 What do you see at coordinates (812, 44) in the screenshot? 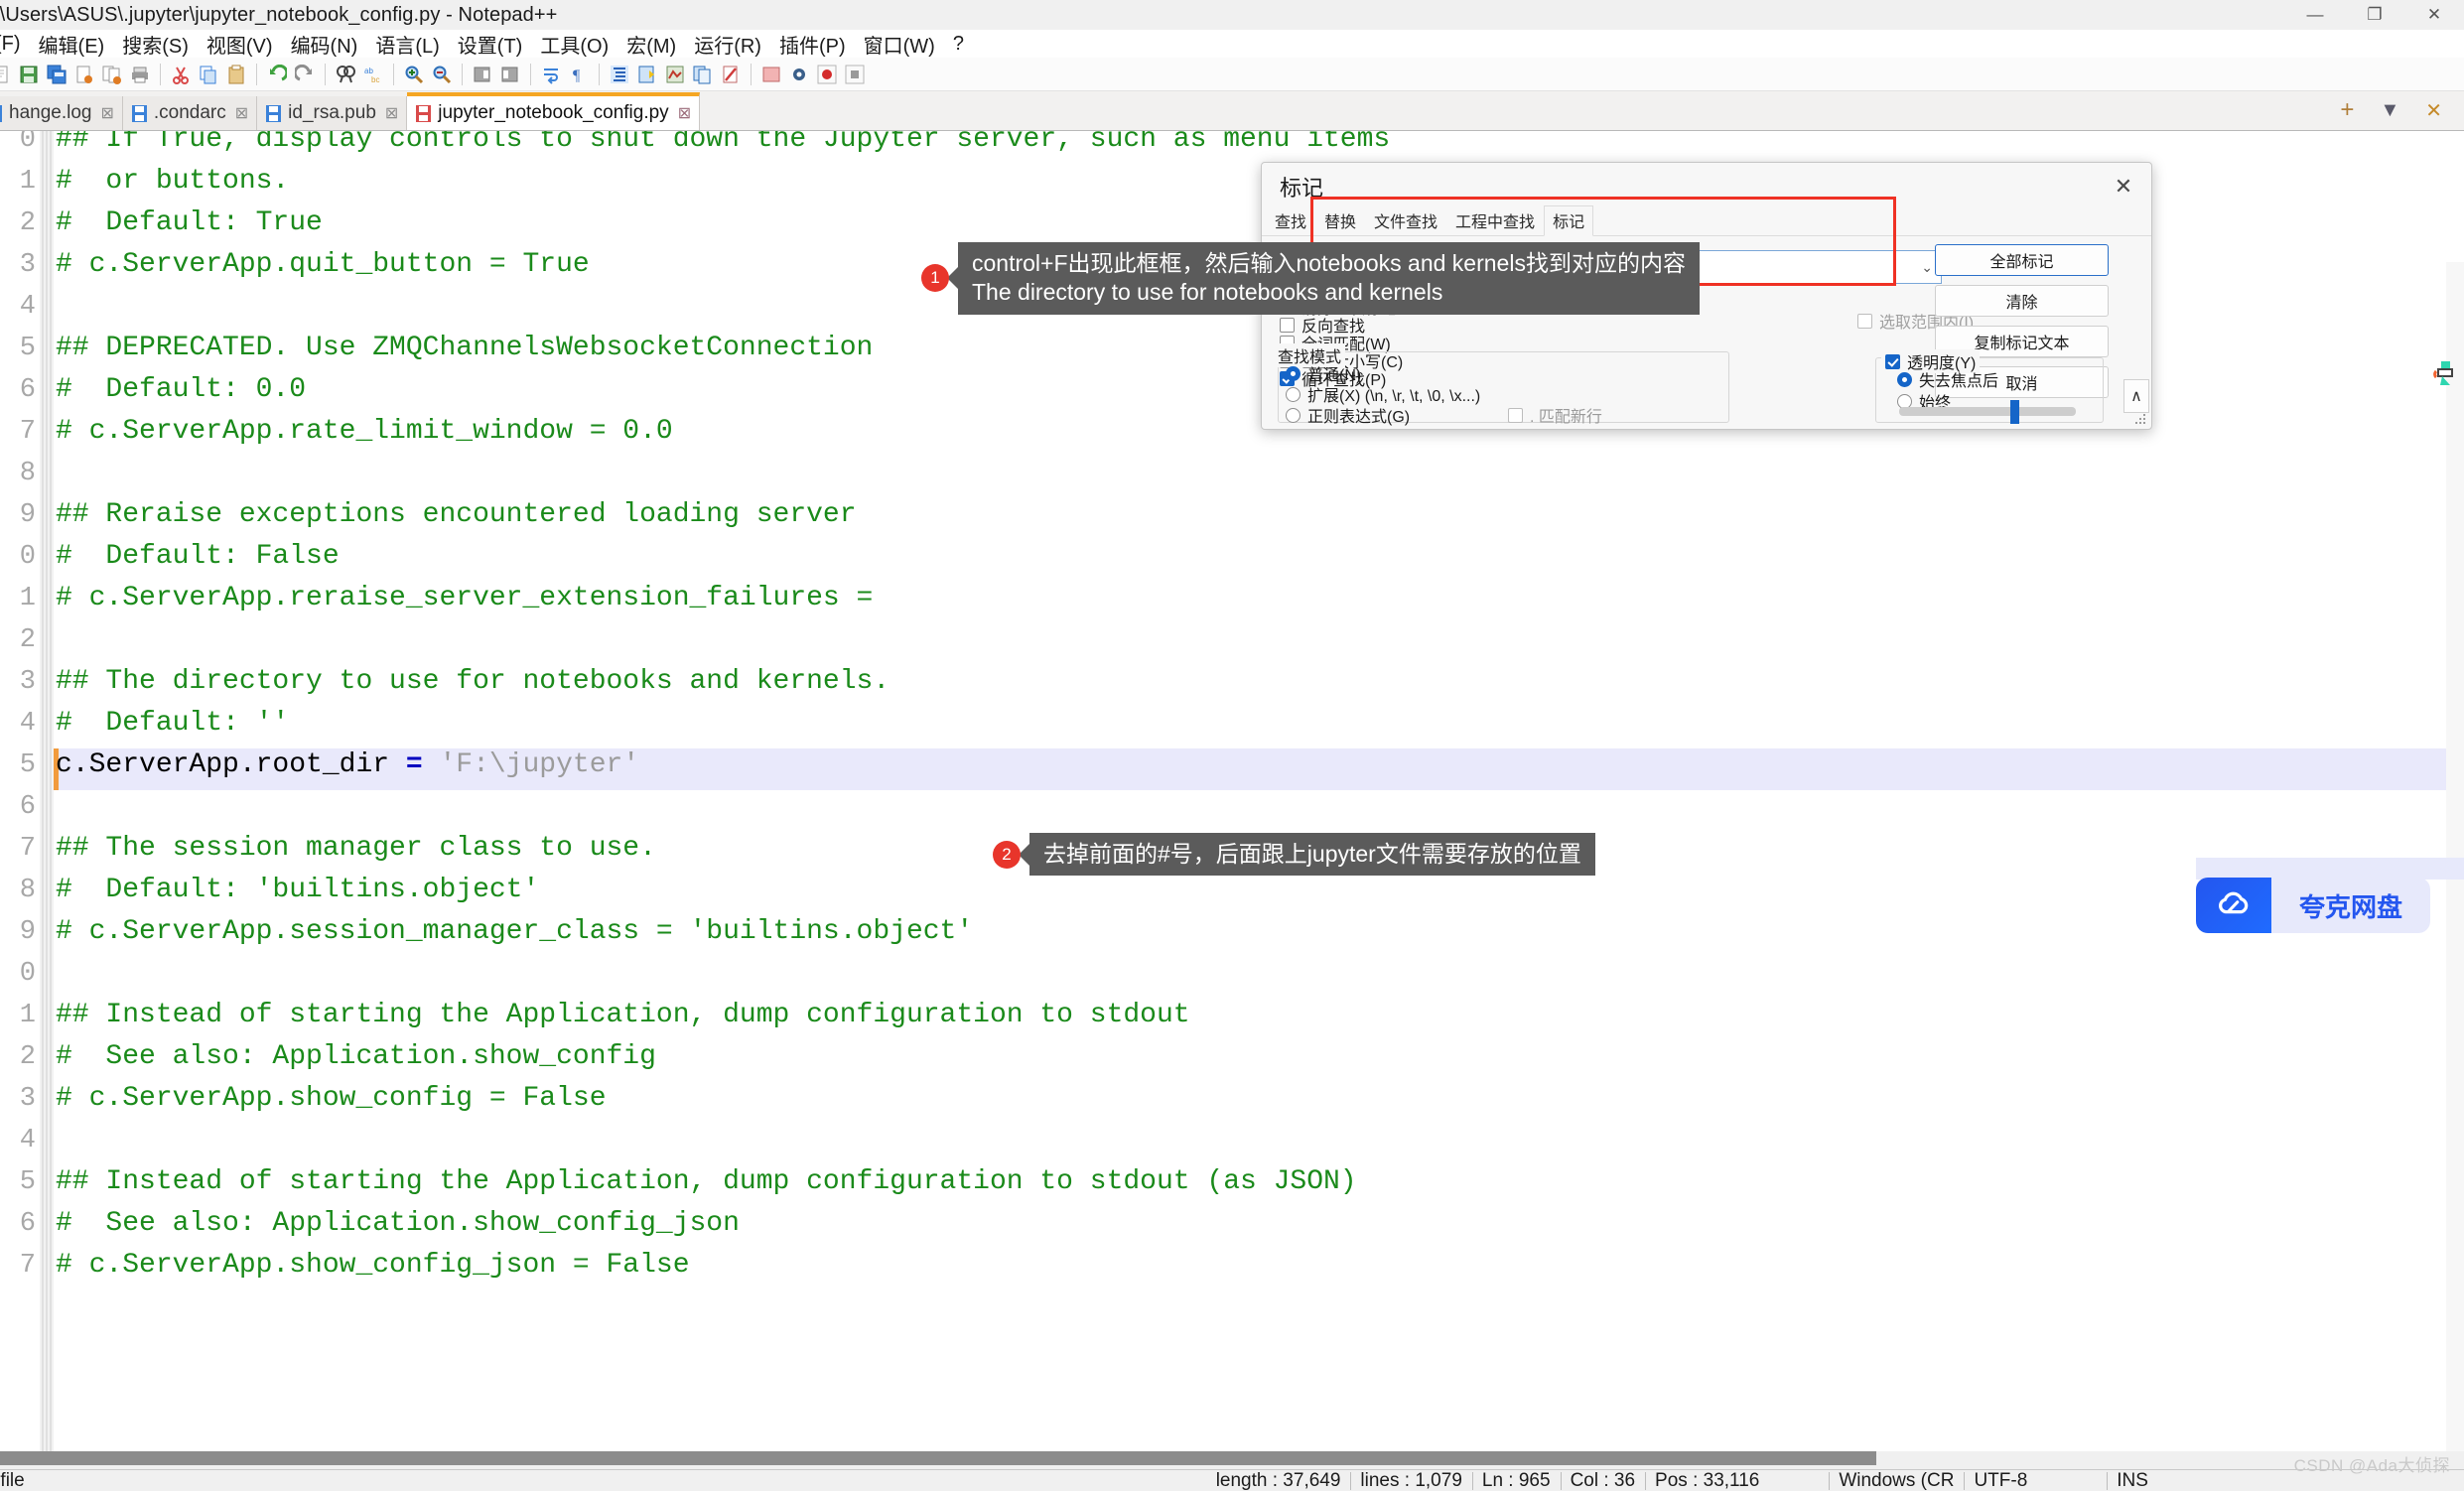
I see `menu-plugins: 插件(P)` at bounding box center [812, 44].